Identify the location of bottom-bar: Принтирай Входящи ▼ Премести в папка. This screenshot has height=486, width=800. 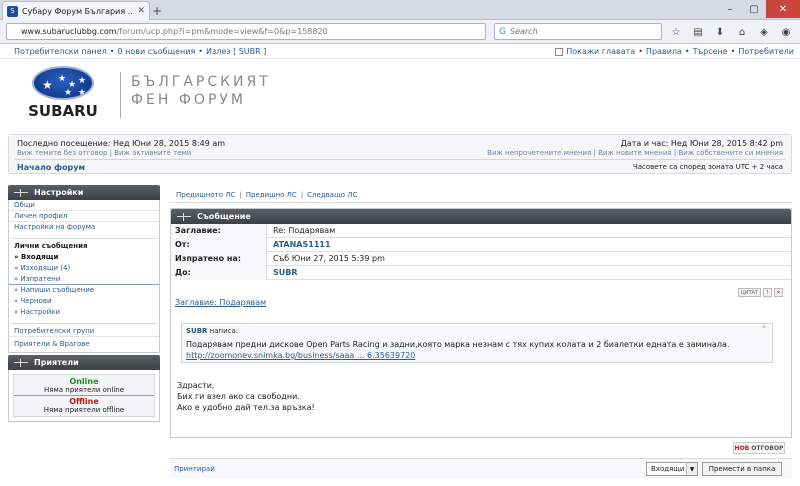
(481, 468).